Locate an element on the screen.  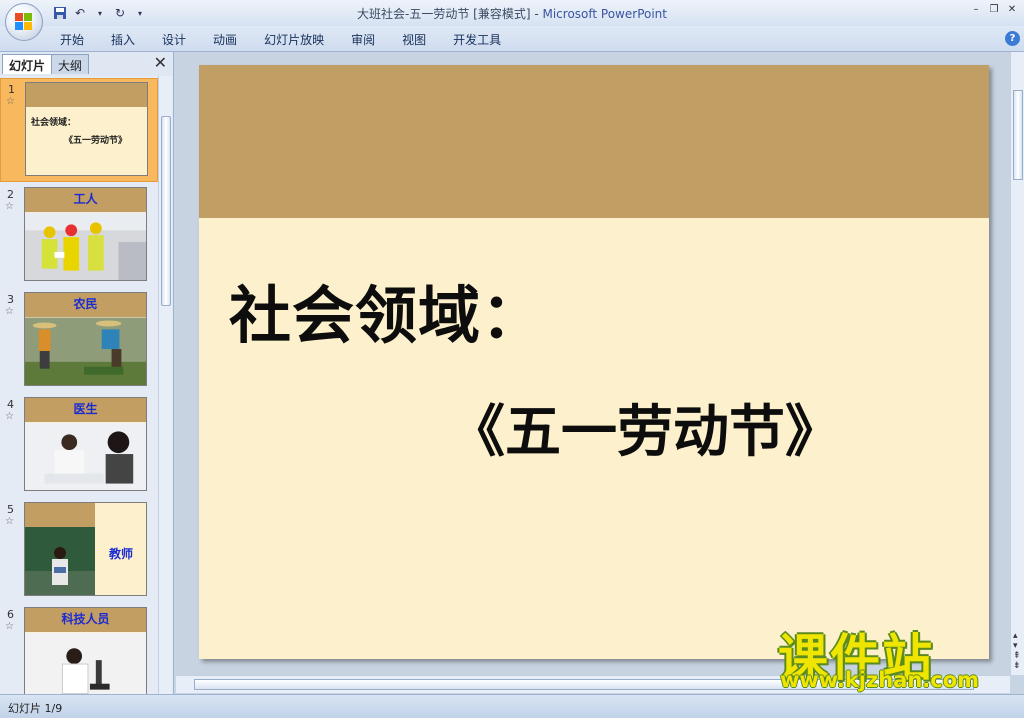
slide-thumbnail-4: 4 ☆ 医生 is located at coordinates (79, 446).